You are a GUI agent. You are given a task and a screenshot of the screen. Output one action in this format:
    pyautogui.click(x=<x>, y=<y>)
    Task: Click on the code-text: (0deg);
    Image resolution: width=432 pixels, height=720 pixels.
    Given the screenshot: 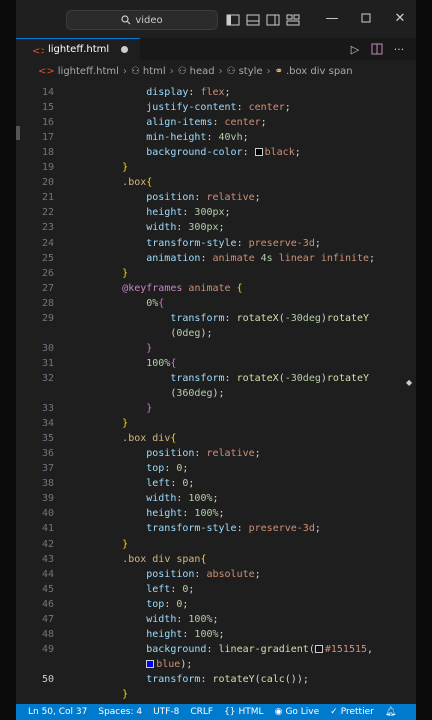 What is the action you would take?
    pyautogui.click(x=191, y=333)
    